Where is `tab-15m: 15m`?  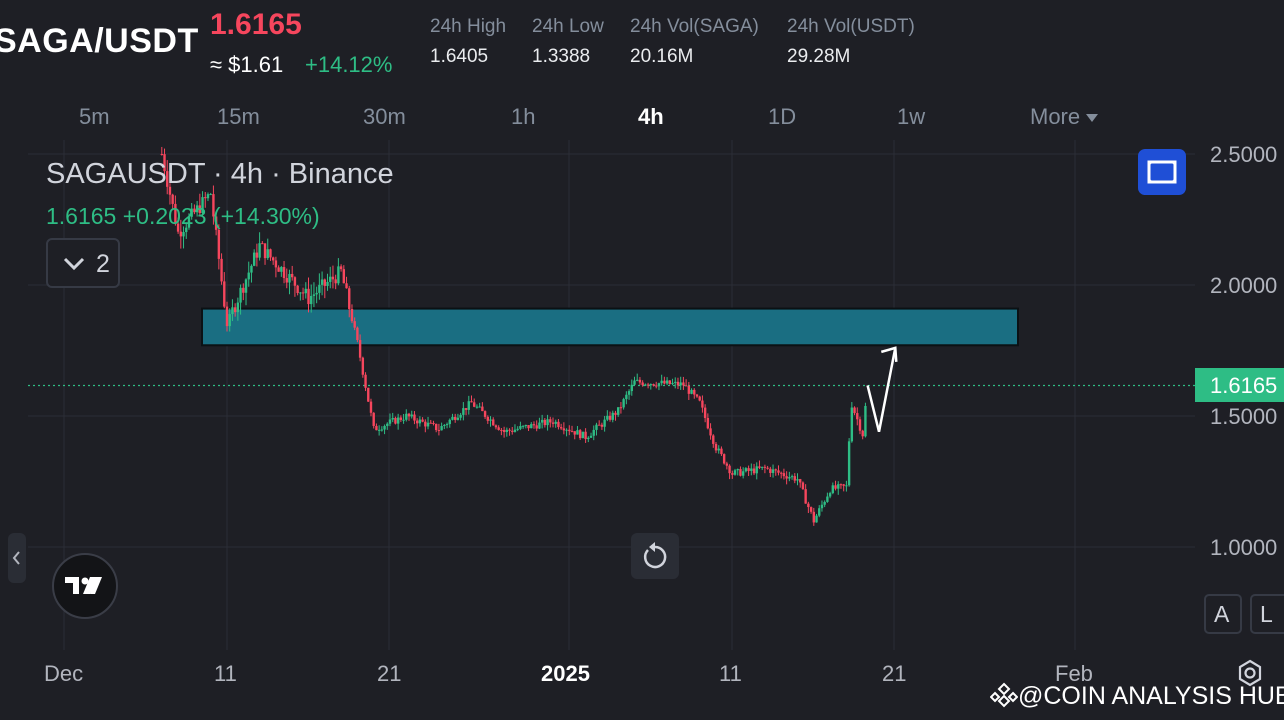
tab-15m: 15m is located at coordinates (238, 117).